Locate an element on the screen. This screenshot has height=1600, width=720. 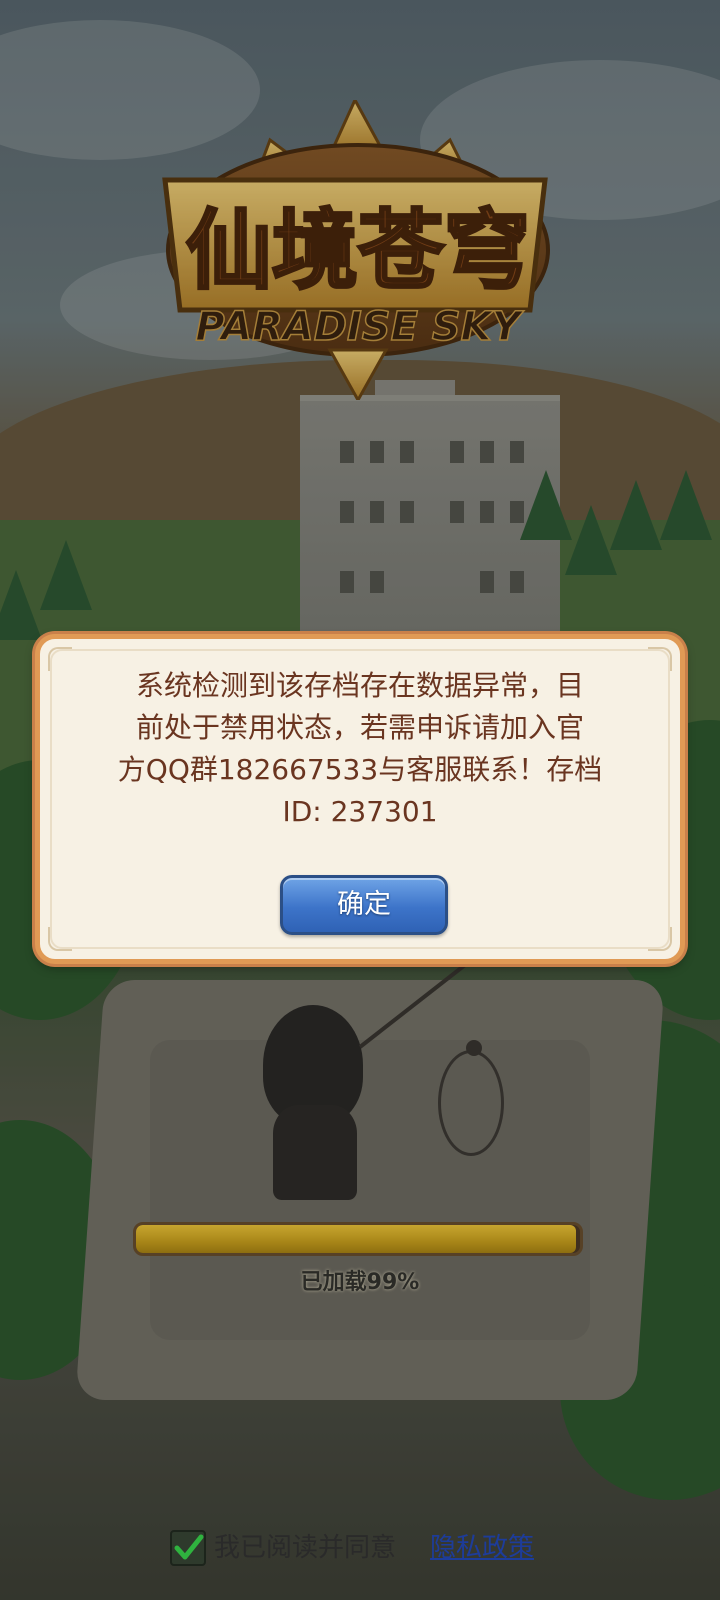
privacy-agreement-row: 我已阅读并同意 隐私政策 is located at coordinates (370, 1548).